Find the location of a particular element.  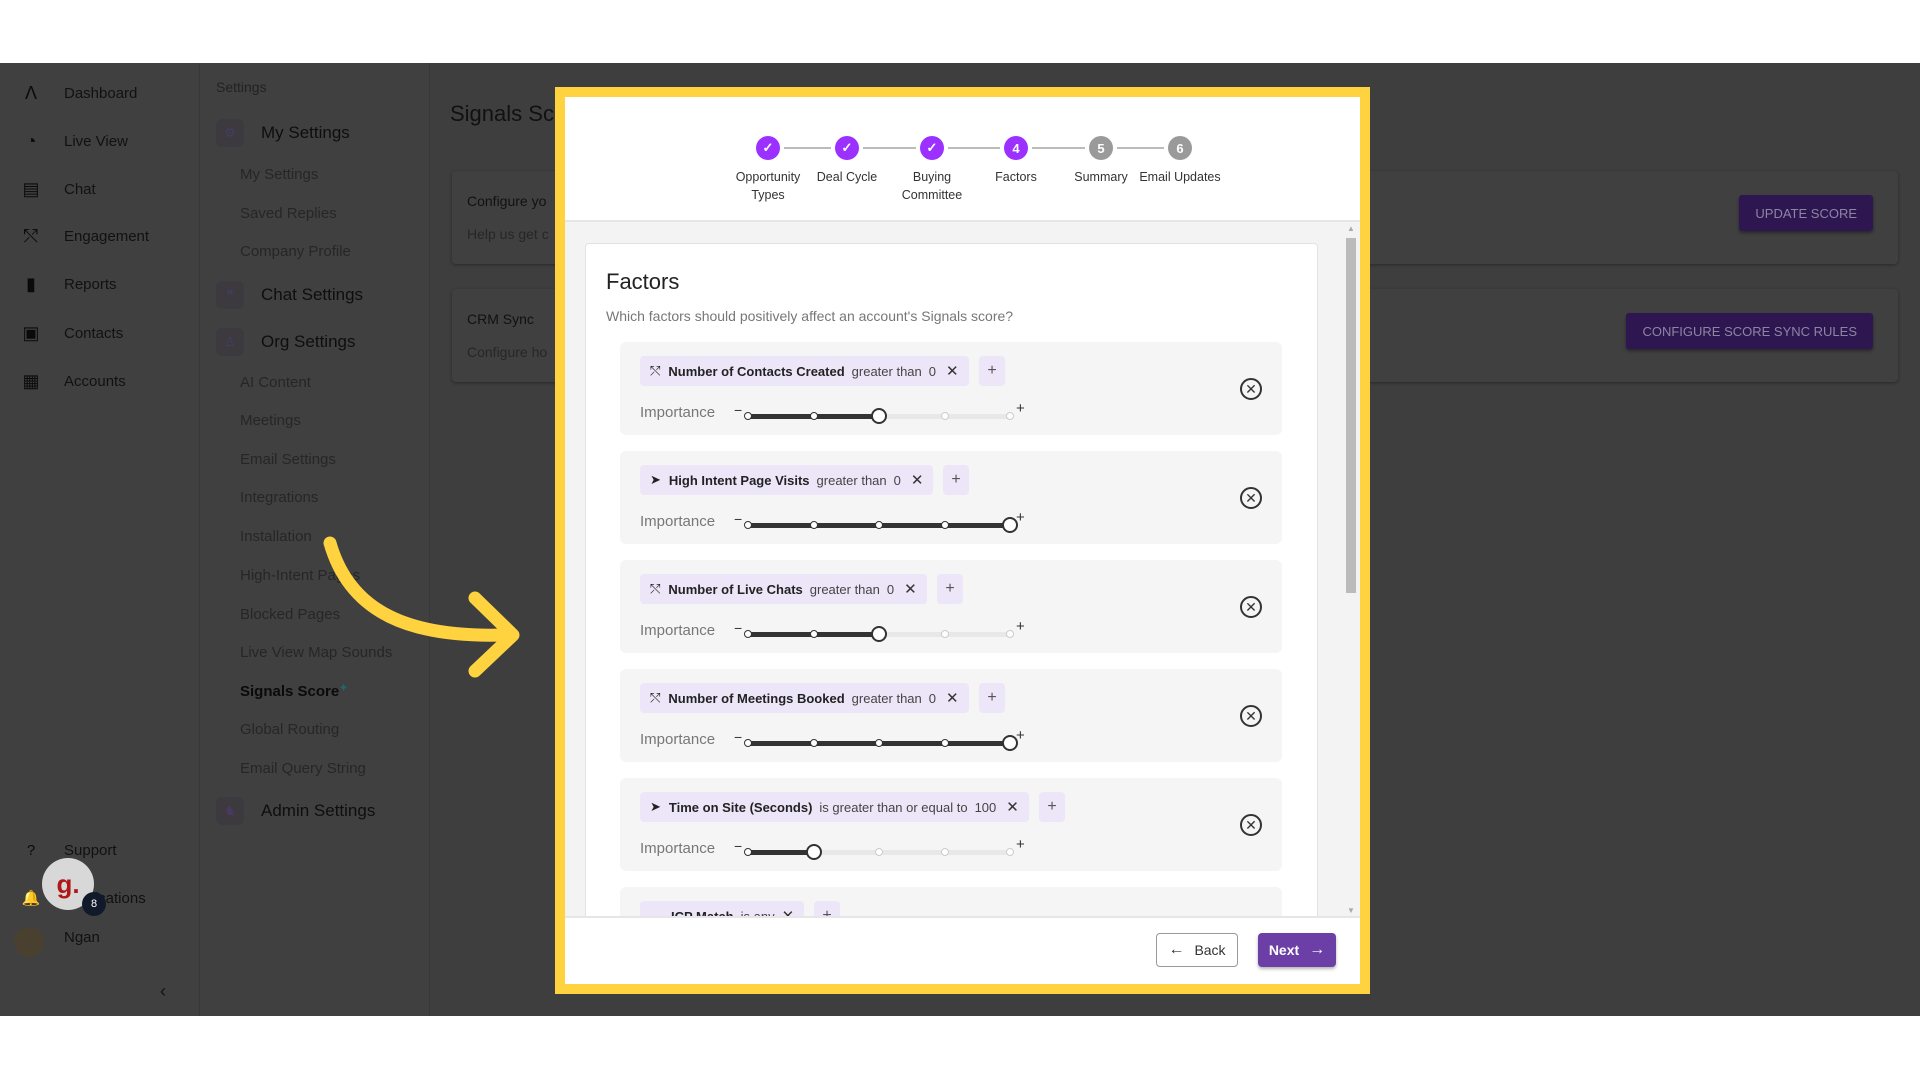

settings-item: My Settings is located at coordinates (279, 174).